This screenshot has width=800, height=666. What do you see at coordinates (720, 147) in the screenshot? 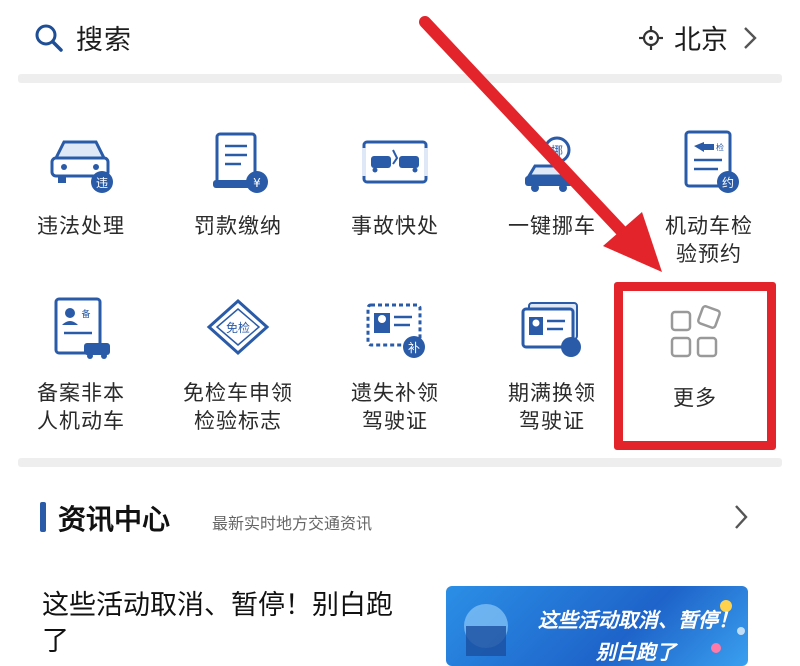
I see `svg-text: 检` at bounding box center [720, 147].